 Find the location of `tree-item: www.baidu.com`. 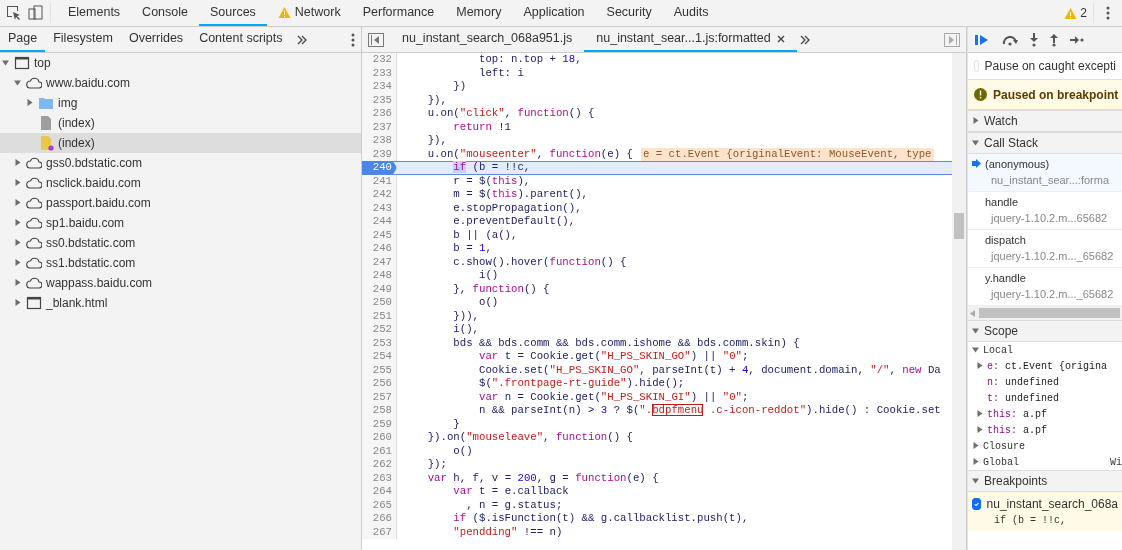

tree-item: www.baidu.com is located at coordinates (180, 83).